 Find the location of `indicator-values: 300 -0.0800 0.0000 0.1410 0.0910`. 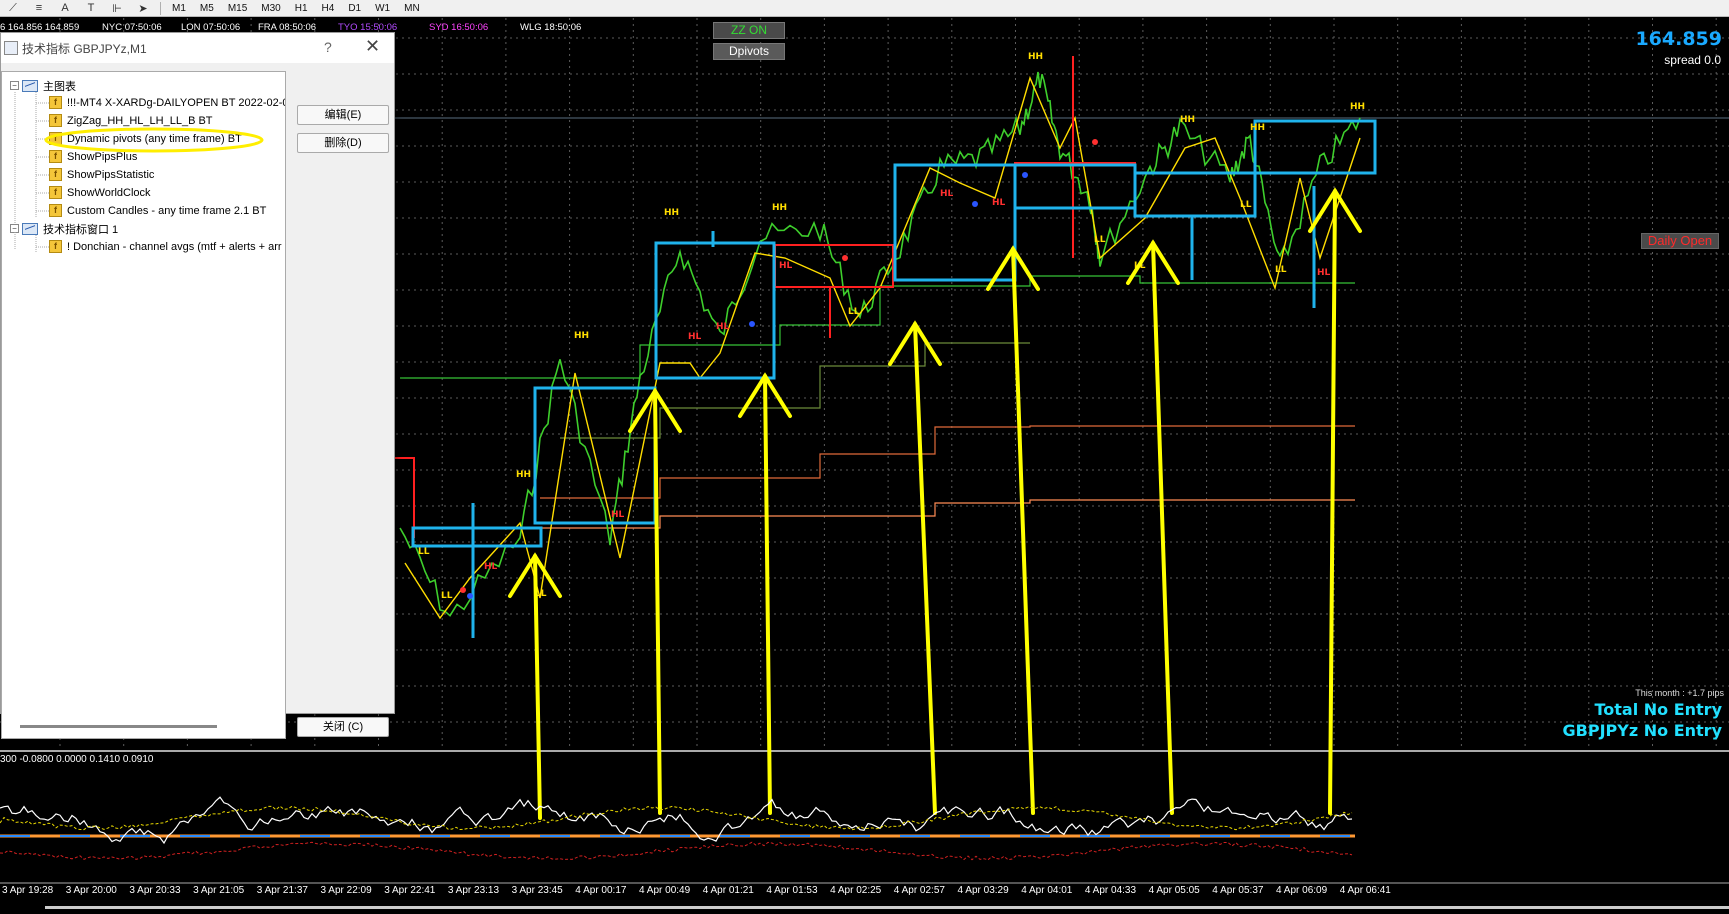

indicator-values: 300 -0.0800 0.0000 0.1410 0.0910 is located at coordinates (77, 759).